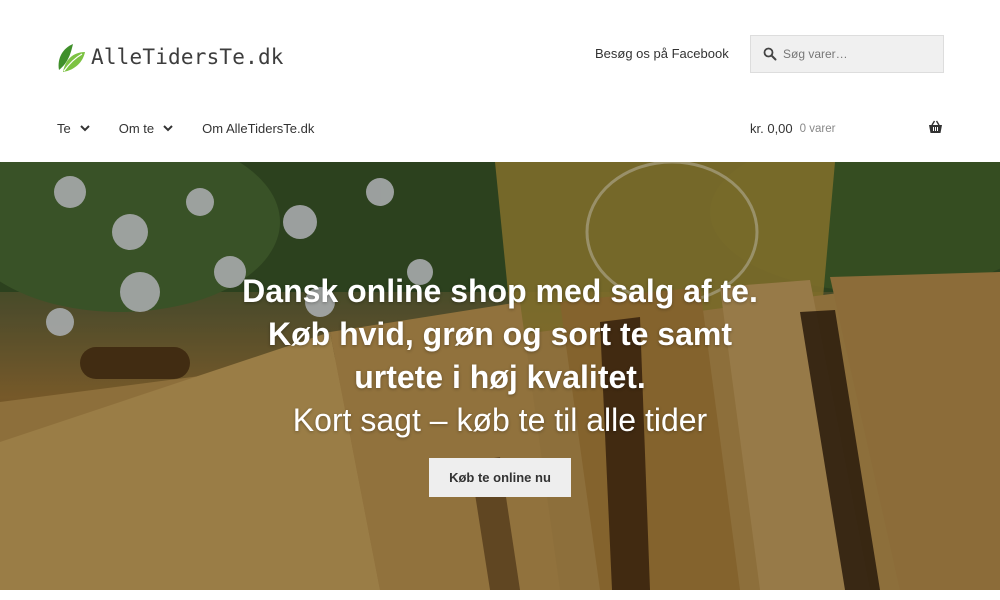 Image resolution: width=1000 pixels, height=600 pixels. What do you see at coordinates (73, 128) in the screenshot?
I see `nav-item-te: Te` at bounding box center [73, 128].